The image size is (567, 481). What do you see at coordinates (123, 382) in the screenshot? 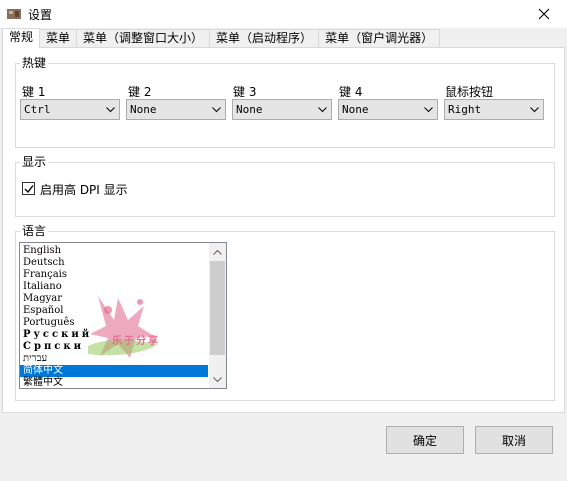
I see `list-item: 繁體中文` at bounding box center [123, 382].